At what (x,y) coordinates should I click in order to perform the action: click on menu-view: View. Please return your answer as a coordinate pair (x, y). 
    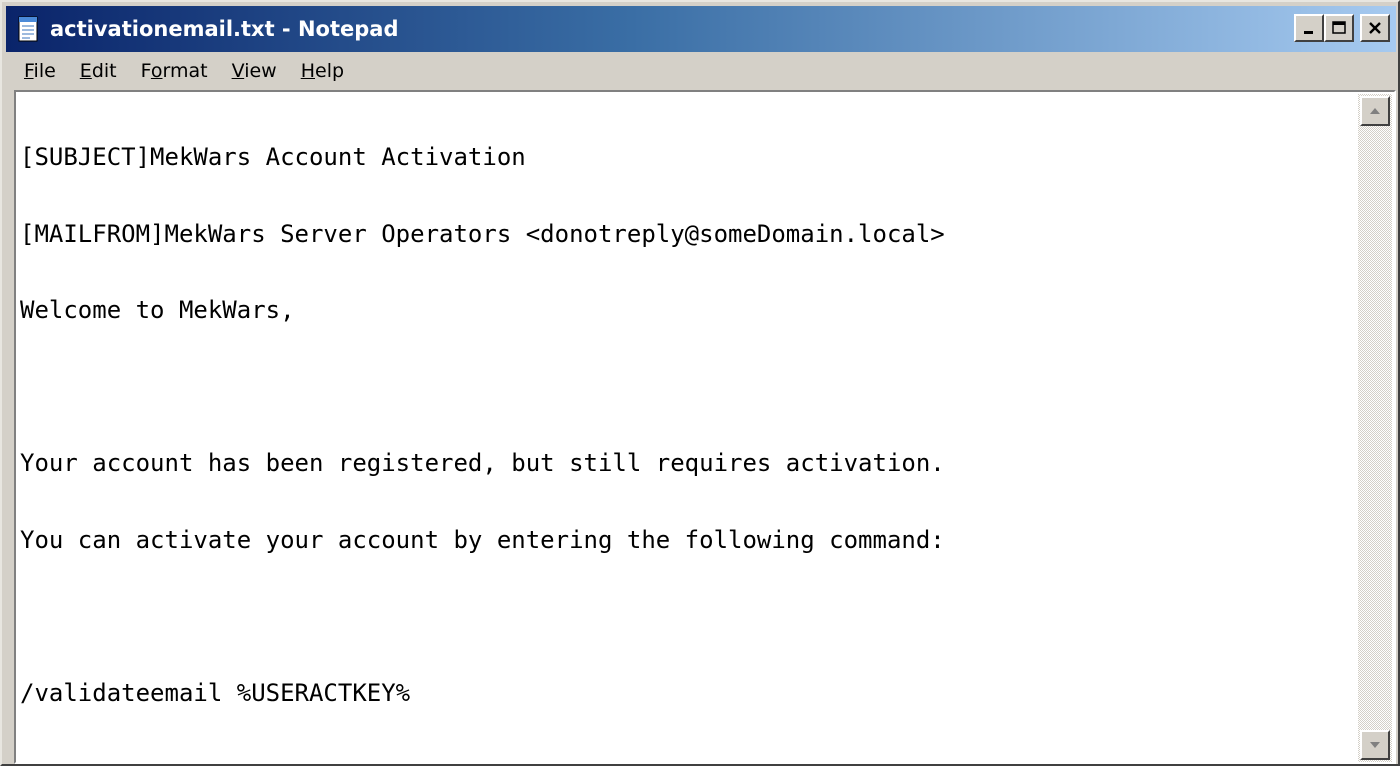
    Looking at the image, I should click on (254, 71).